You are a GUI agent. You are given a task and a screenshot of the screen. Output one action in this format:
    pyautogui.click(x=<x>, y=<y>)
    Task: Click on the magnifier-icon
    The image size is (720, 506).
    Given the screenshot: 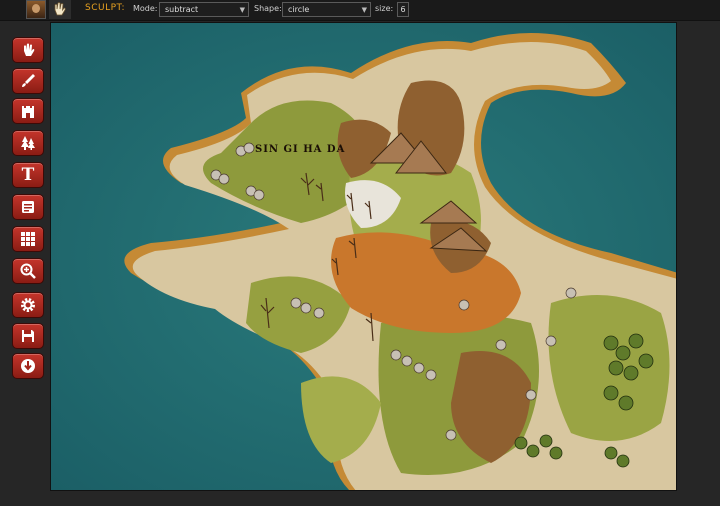 What is the action you would take?
    pyautogui.click(x=28, y=271)
    